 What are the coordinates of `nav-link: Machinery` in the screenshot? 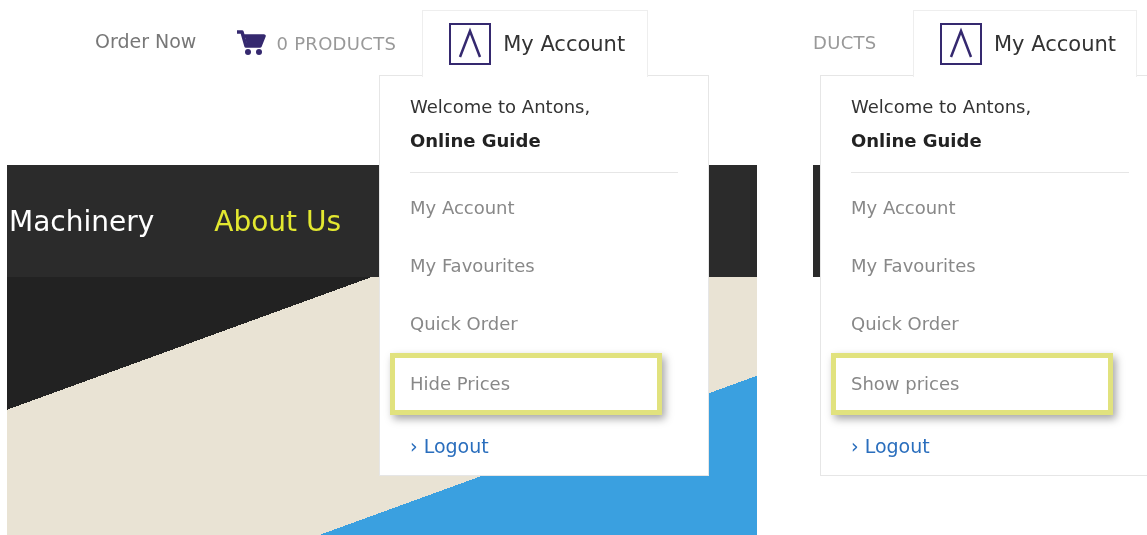 It's located at (82, 221).